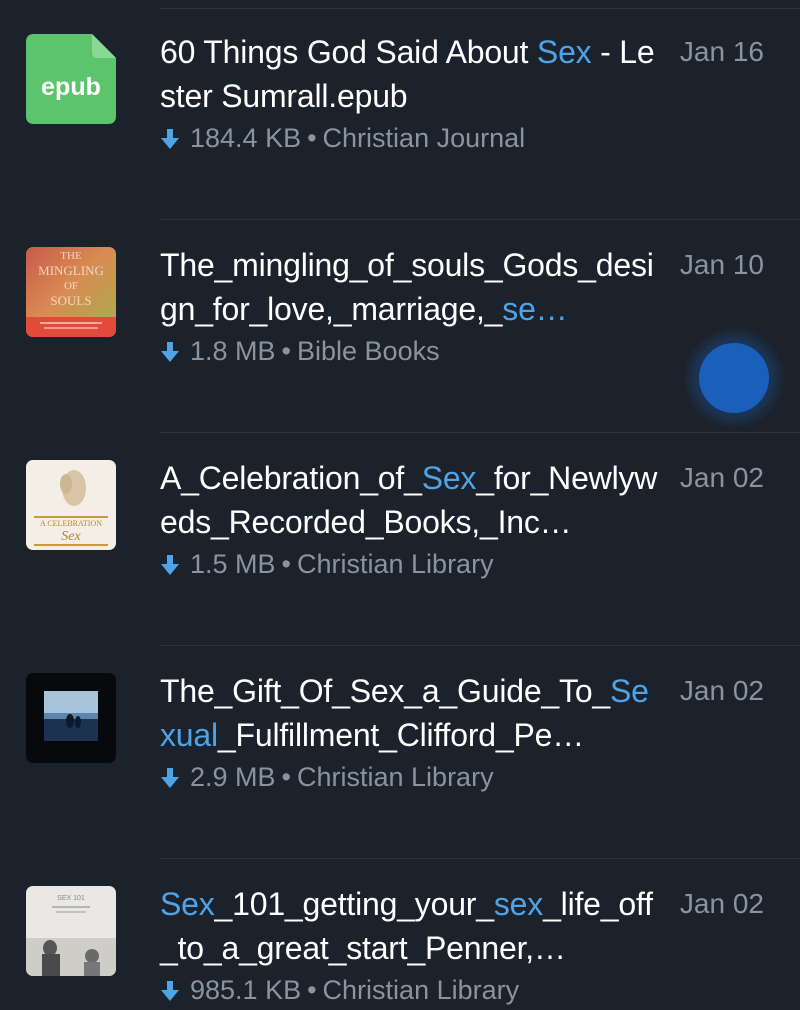  I want to click on file-meta: 2.9 MB • Christian Library, so click(327, 777).